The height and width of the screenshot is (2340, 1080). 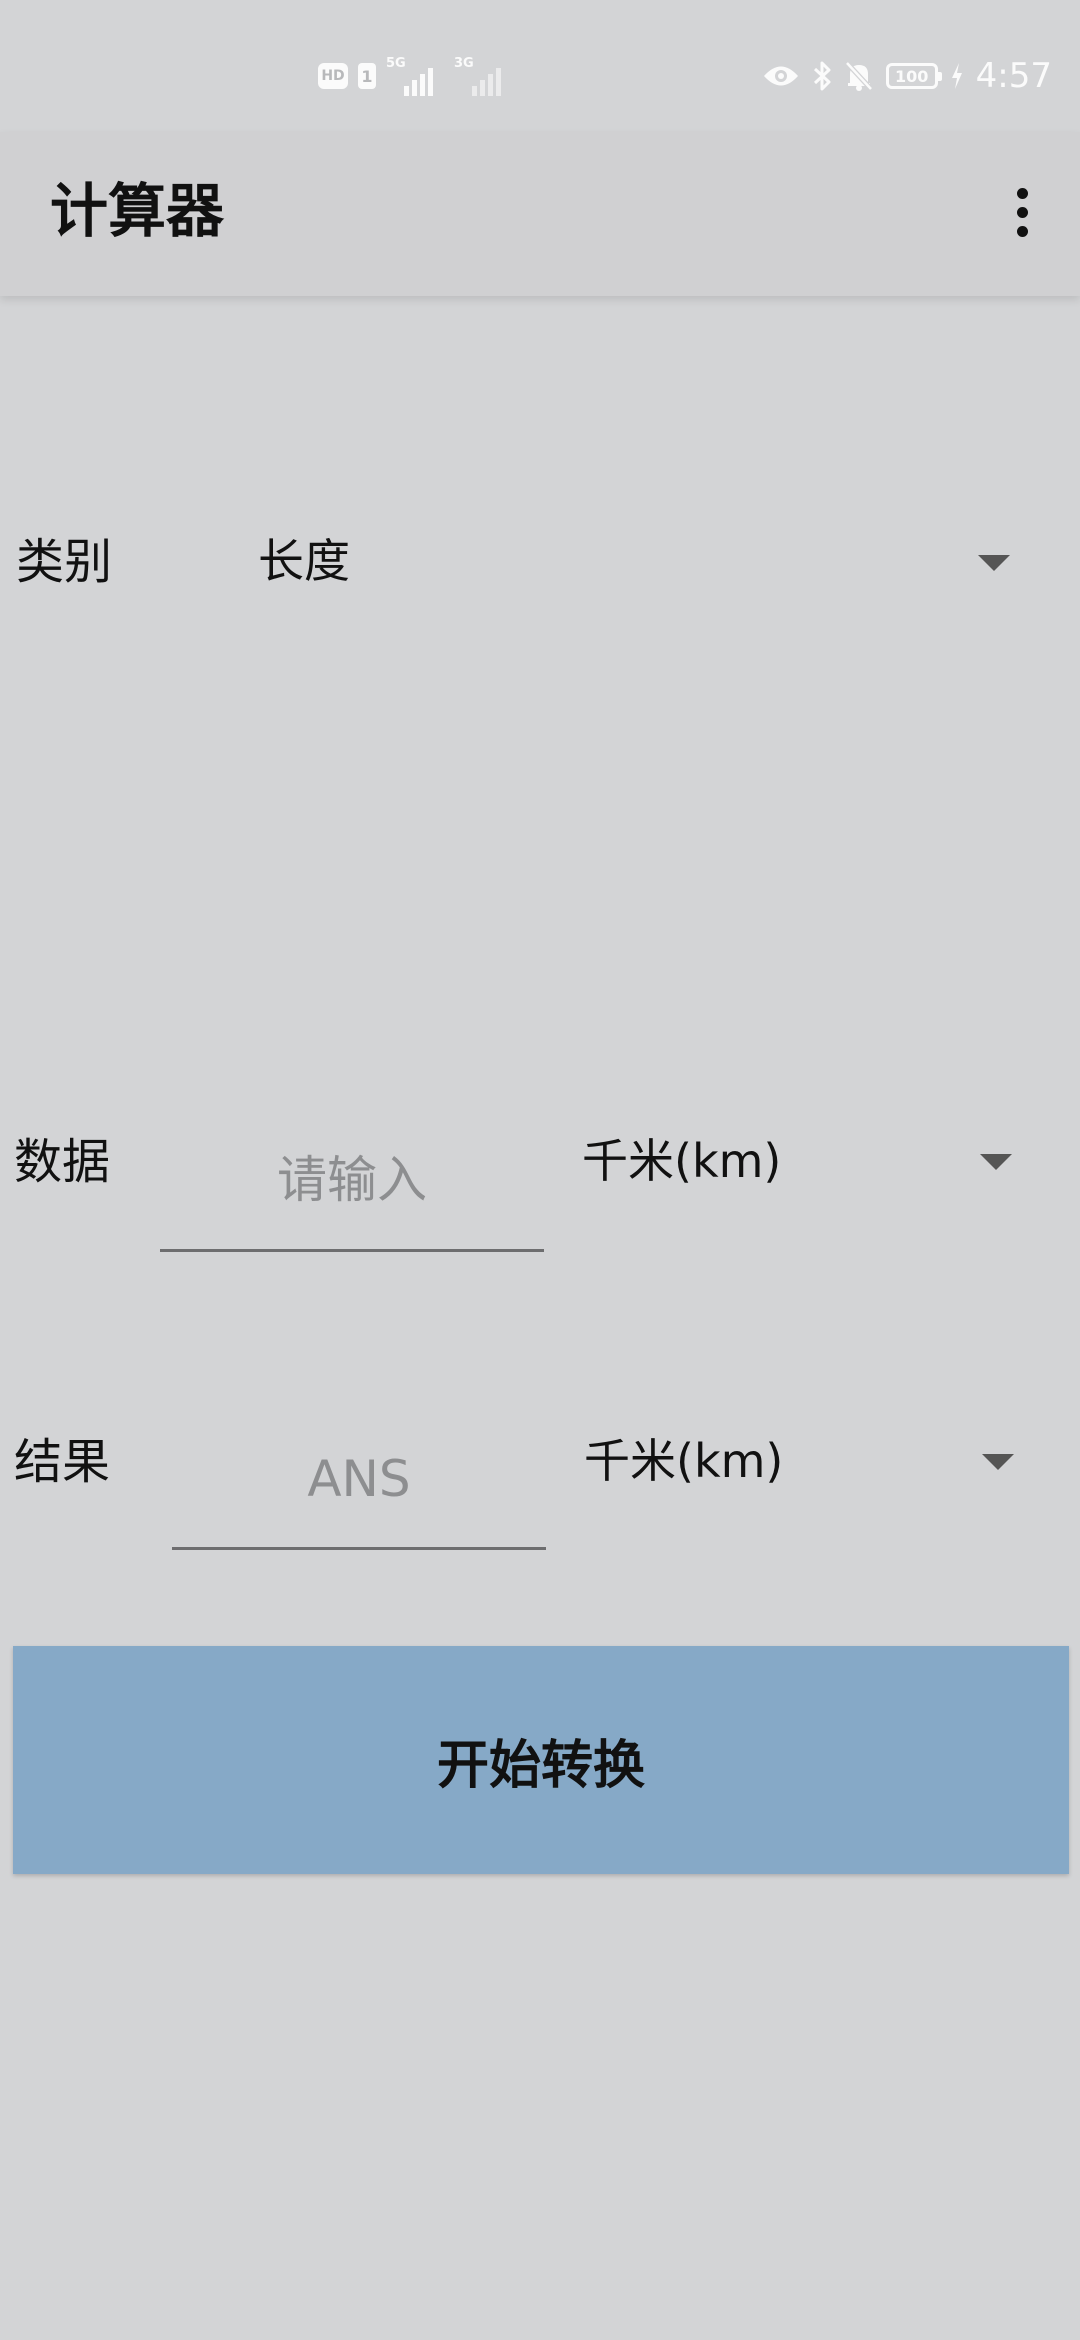 I want to click on start-convert-button: 开始转换, so click(x=541, y=1760).